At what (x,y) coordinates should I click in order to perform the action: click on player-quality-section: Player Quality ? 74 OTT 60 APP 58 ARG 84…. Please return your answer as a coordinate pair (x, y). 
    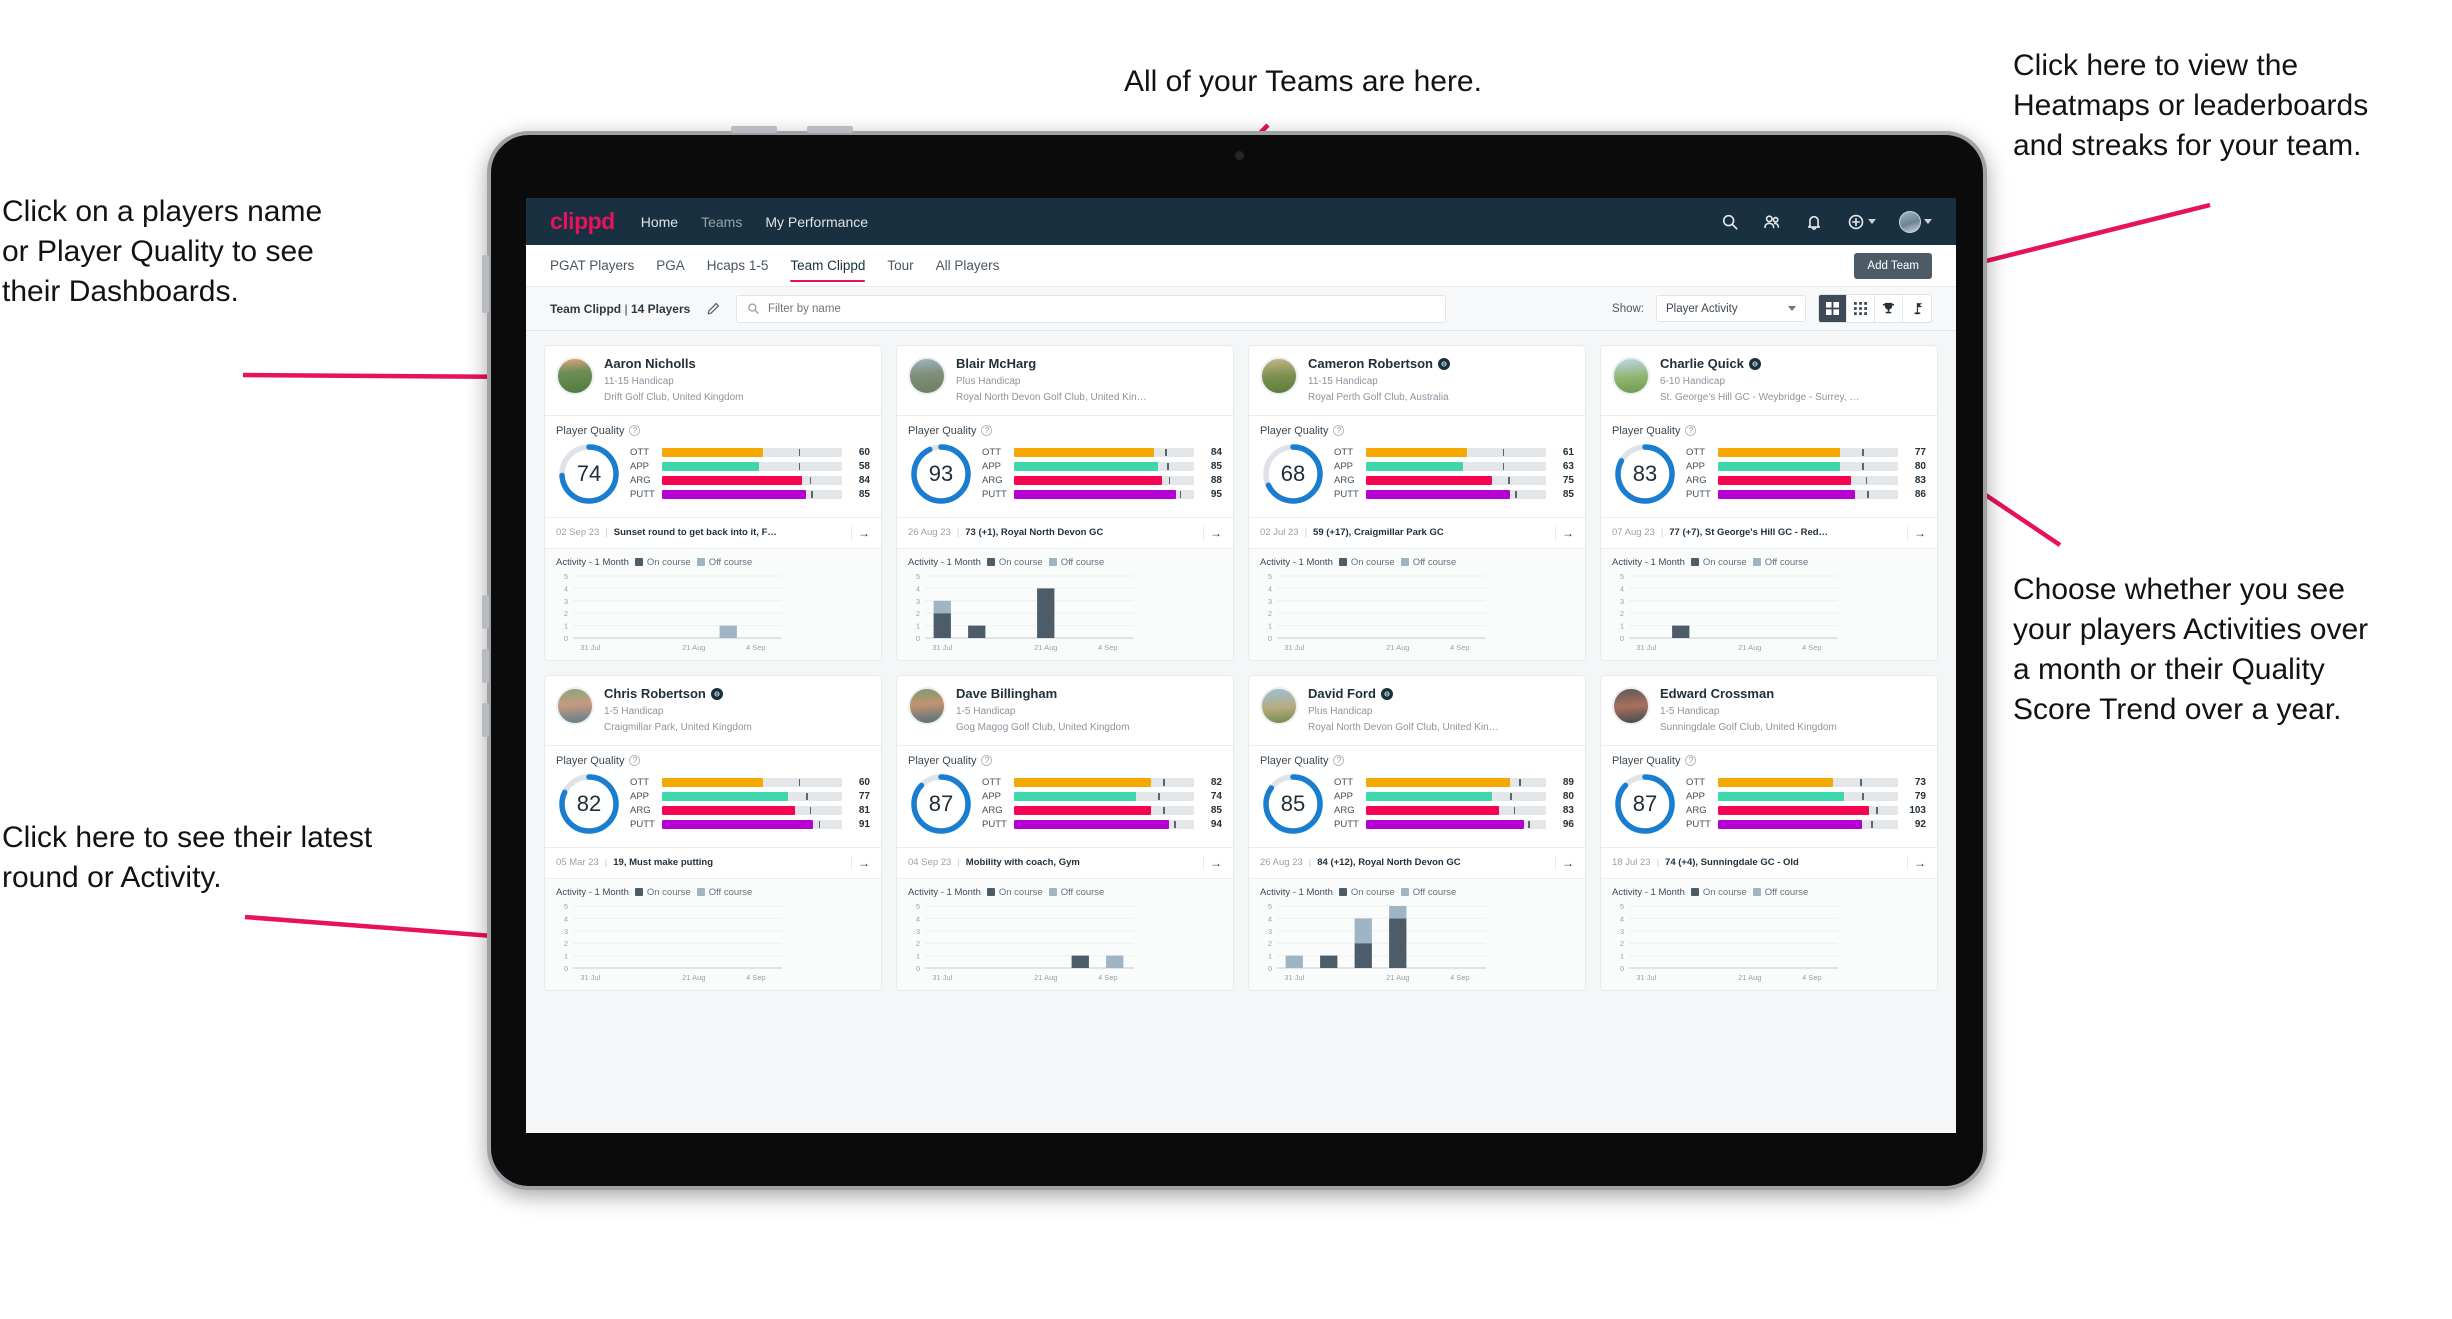
    Looking at the image, I should click on (713, 466).